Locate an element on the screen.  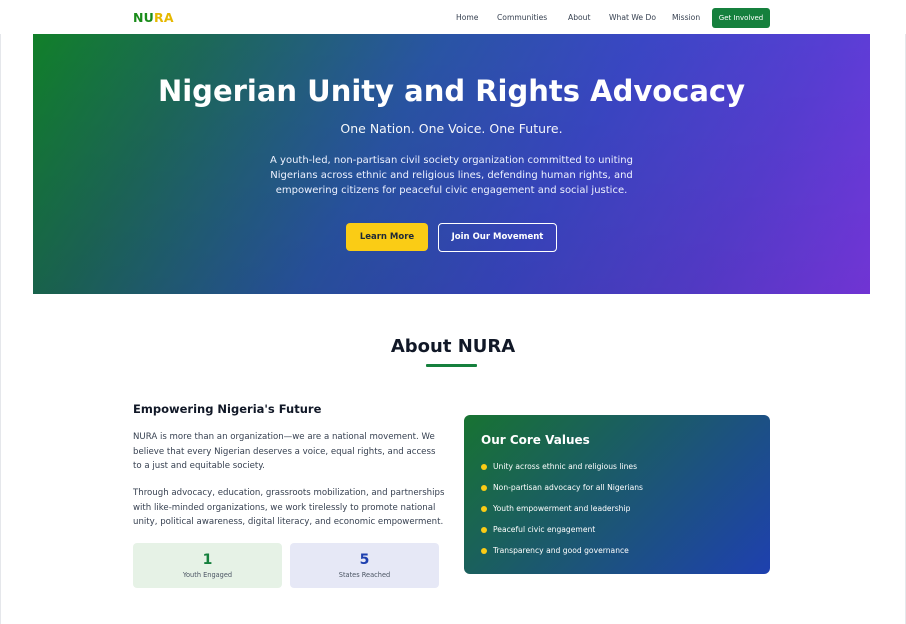
learn-more-button: Learn More is located at coordinates (387, 237).